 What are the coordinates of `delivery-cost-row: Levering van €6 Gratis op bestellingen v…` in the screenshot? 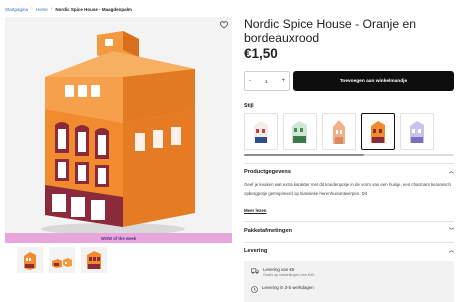 It's located at (282, 272).